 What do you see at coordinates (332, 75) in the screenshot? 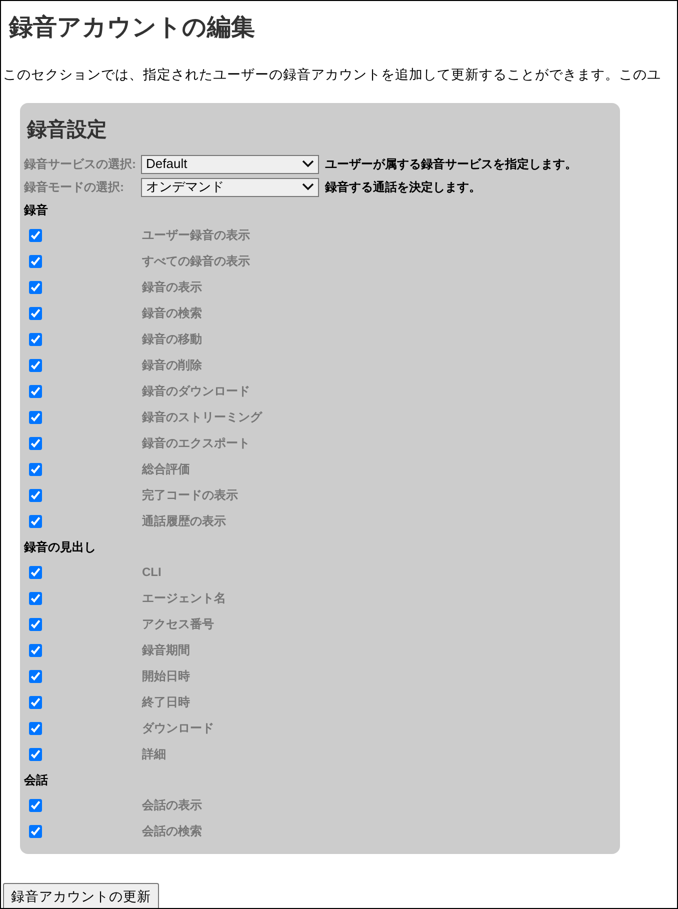
I see `intro-text: このセクションでは、指定されたユーザーの録音アカウントを追加して更新することができます。このユ` at bounding box center [332, 75].